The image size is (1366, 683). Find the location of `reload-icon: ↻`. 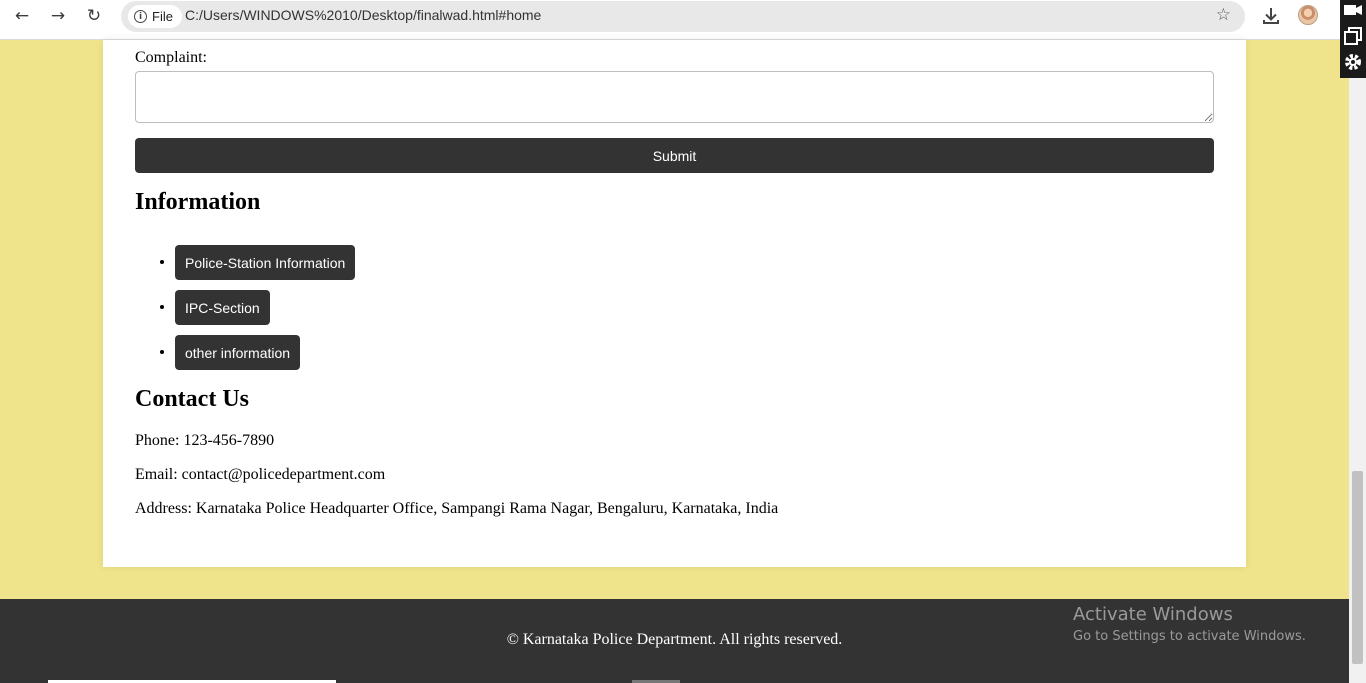

reload-icon: ↻ is located at coordinates (94, 16).